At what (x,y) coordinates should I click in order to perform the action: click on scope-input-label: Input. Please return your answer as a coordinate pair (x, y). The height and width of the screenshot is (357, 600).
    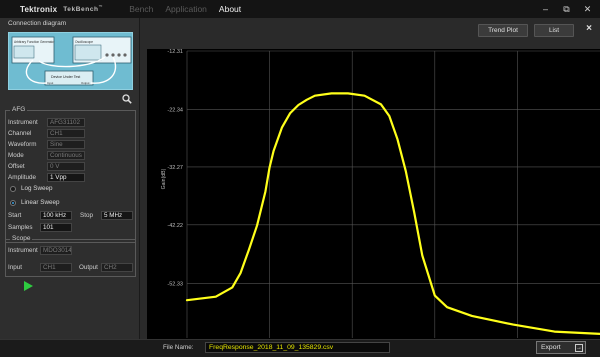
    Looking at the image, I should click on (15, 267).